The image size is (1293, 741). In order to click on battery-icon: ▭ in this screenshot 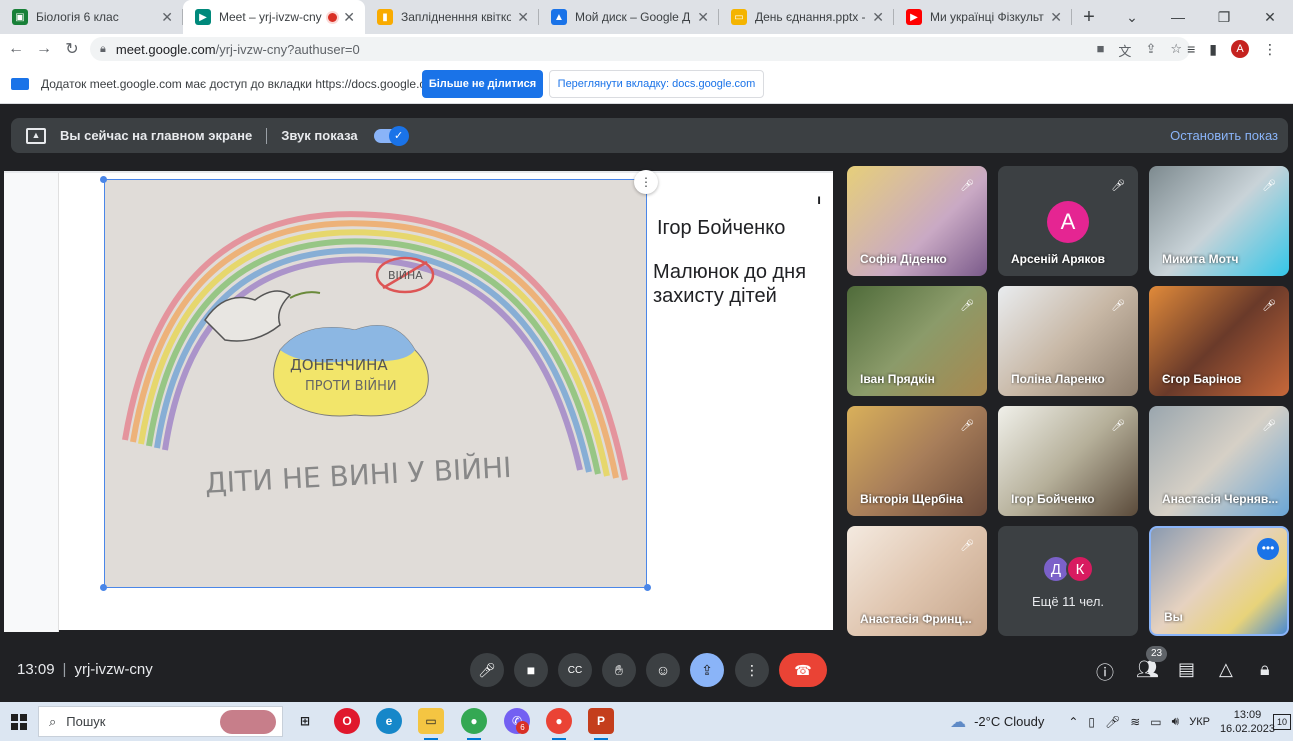, I will do `click(1155, 722)`.